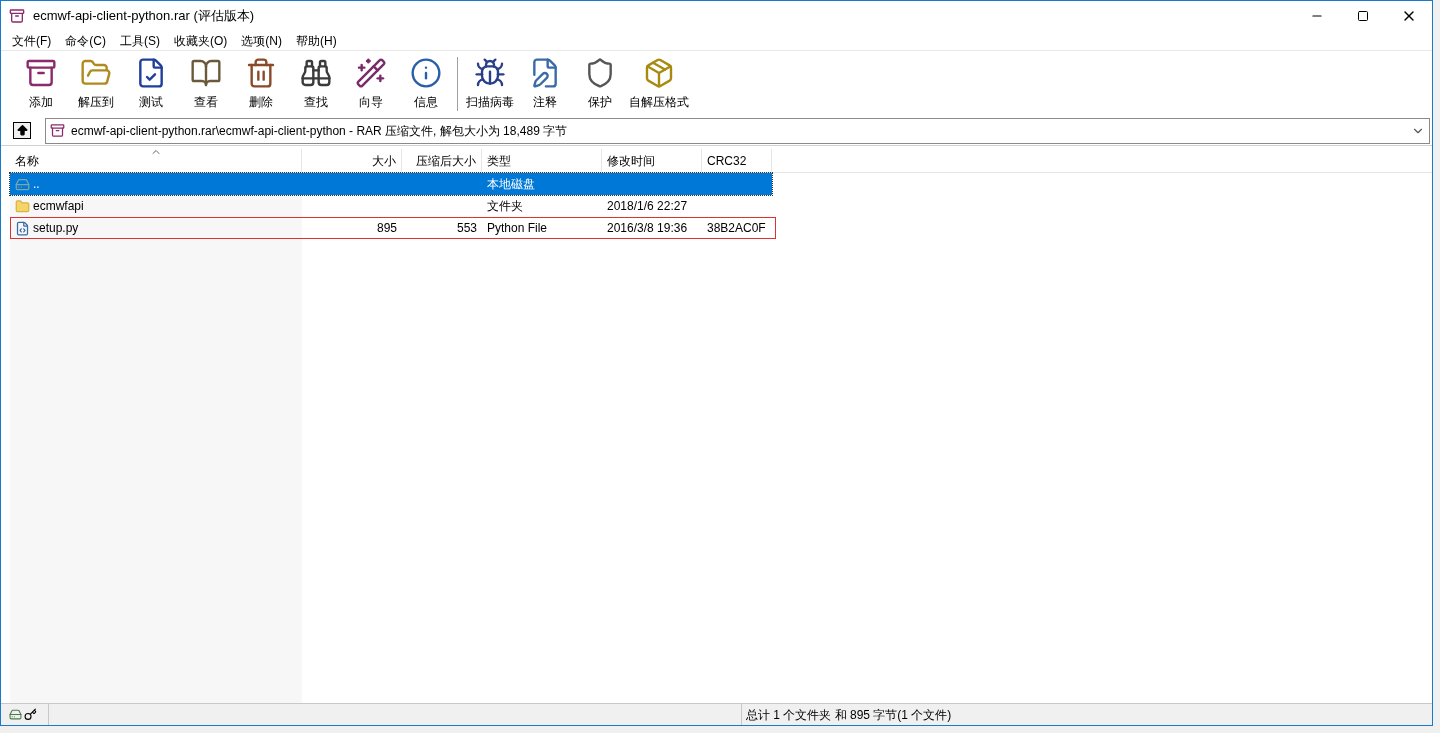  What do you see at coordinates (736, 228) in the screenshot?
I see `table-cell-text: 38B2AC0F` at bounding box center [736, 228].